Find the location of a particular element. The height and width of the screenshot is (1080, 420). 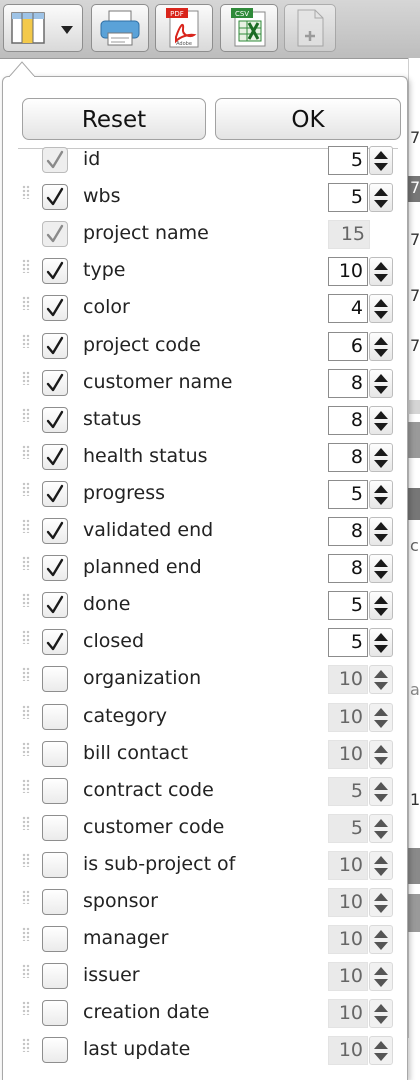

column-row: id 5 is located at coordinates (206, 162).